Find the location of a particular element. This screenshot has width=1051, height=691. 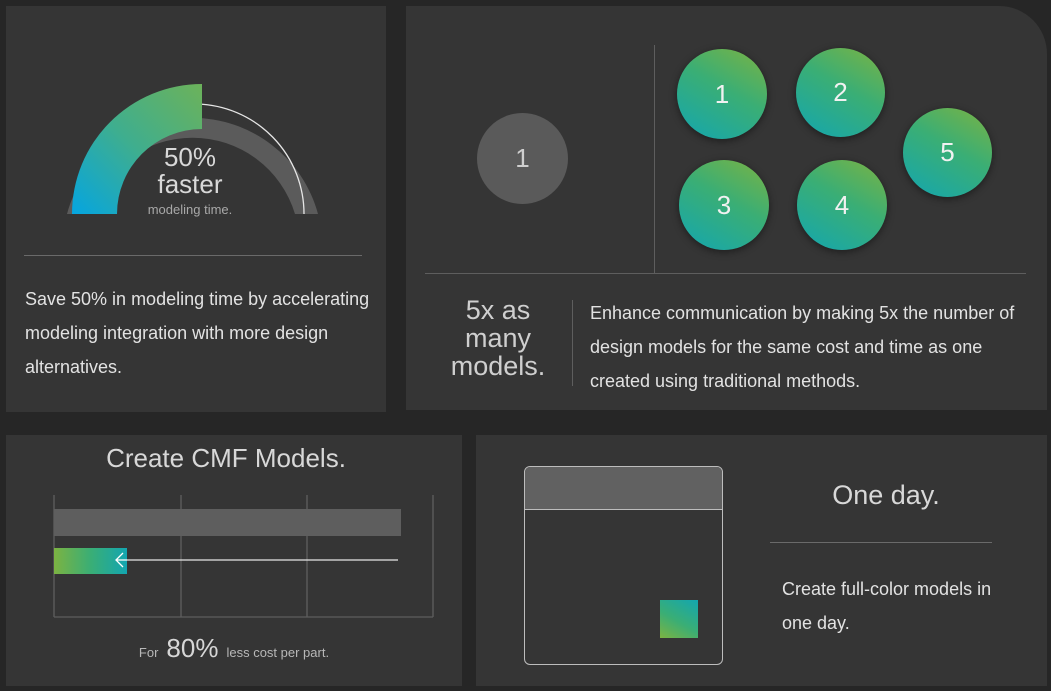

footer-suffix: less cost per part. is located at coordinates (278, 652).